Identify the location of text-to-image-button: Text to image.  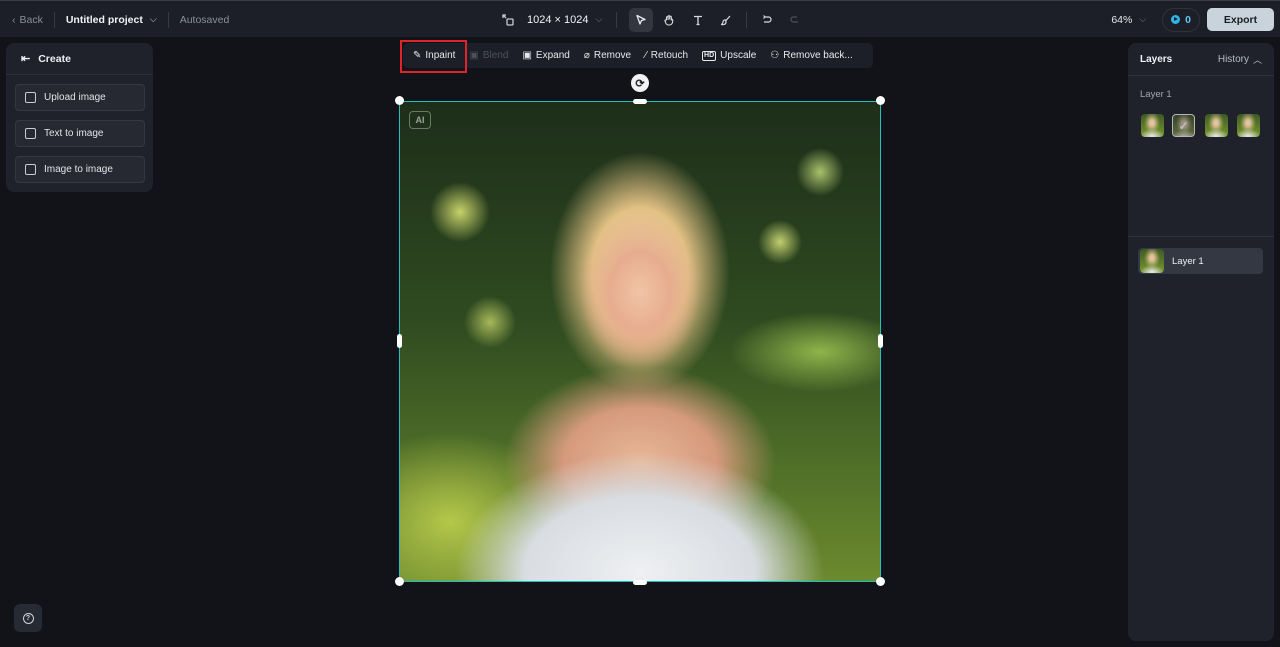
(80, 133).